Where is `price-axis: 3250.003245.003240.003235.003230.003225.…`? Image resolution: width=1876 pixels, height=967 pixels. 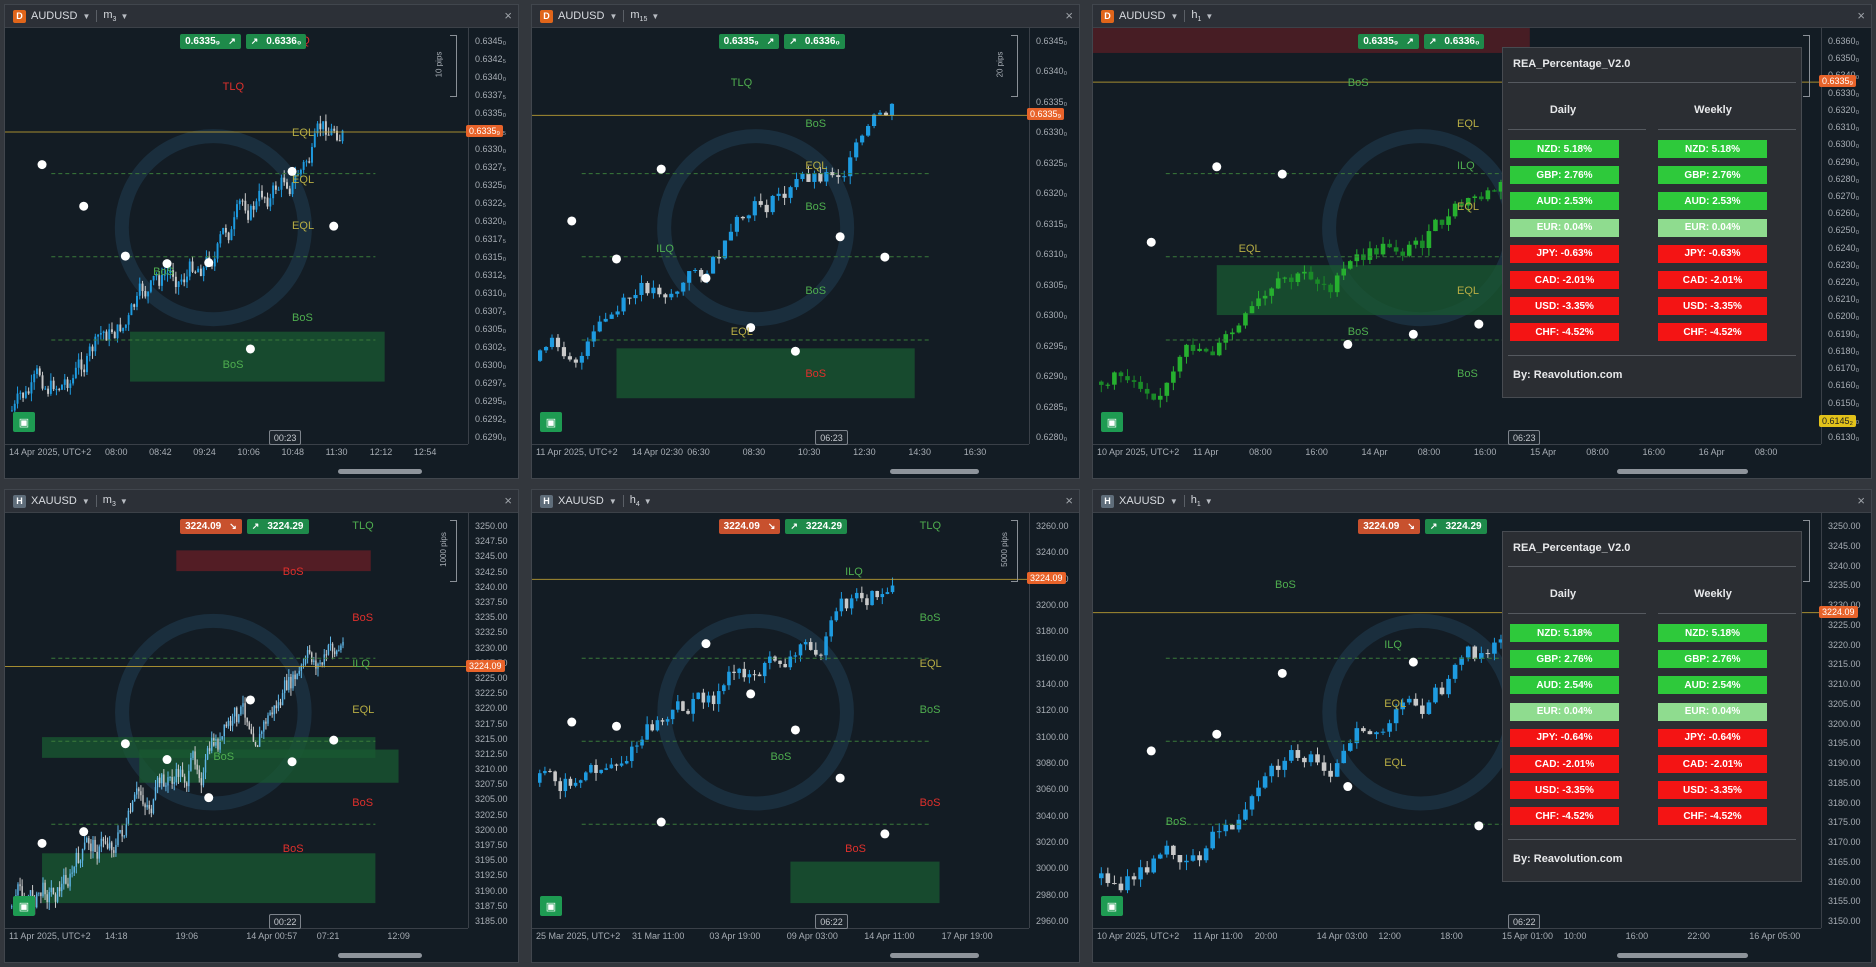
price-axis: 3250.003245.003240.003235.003230.003225.… is located at coordinates (1846, 720).